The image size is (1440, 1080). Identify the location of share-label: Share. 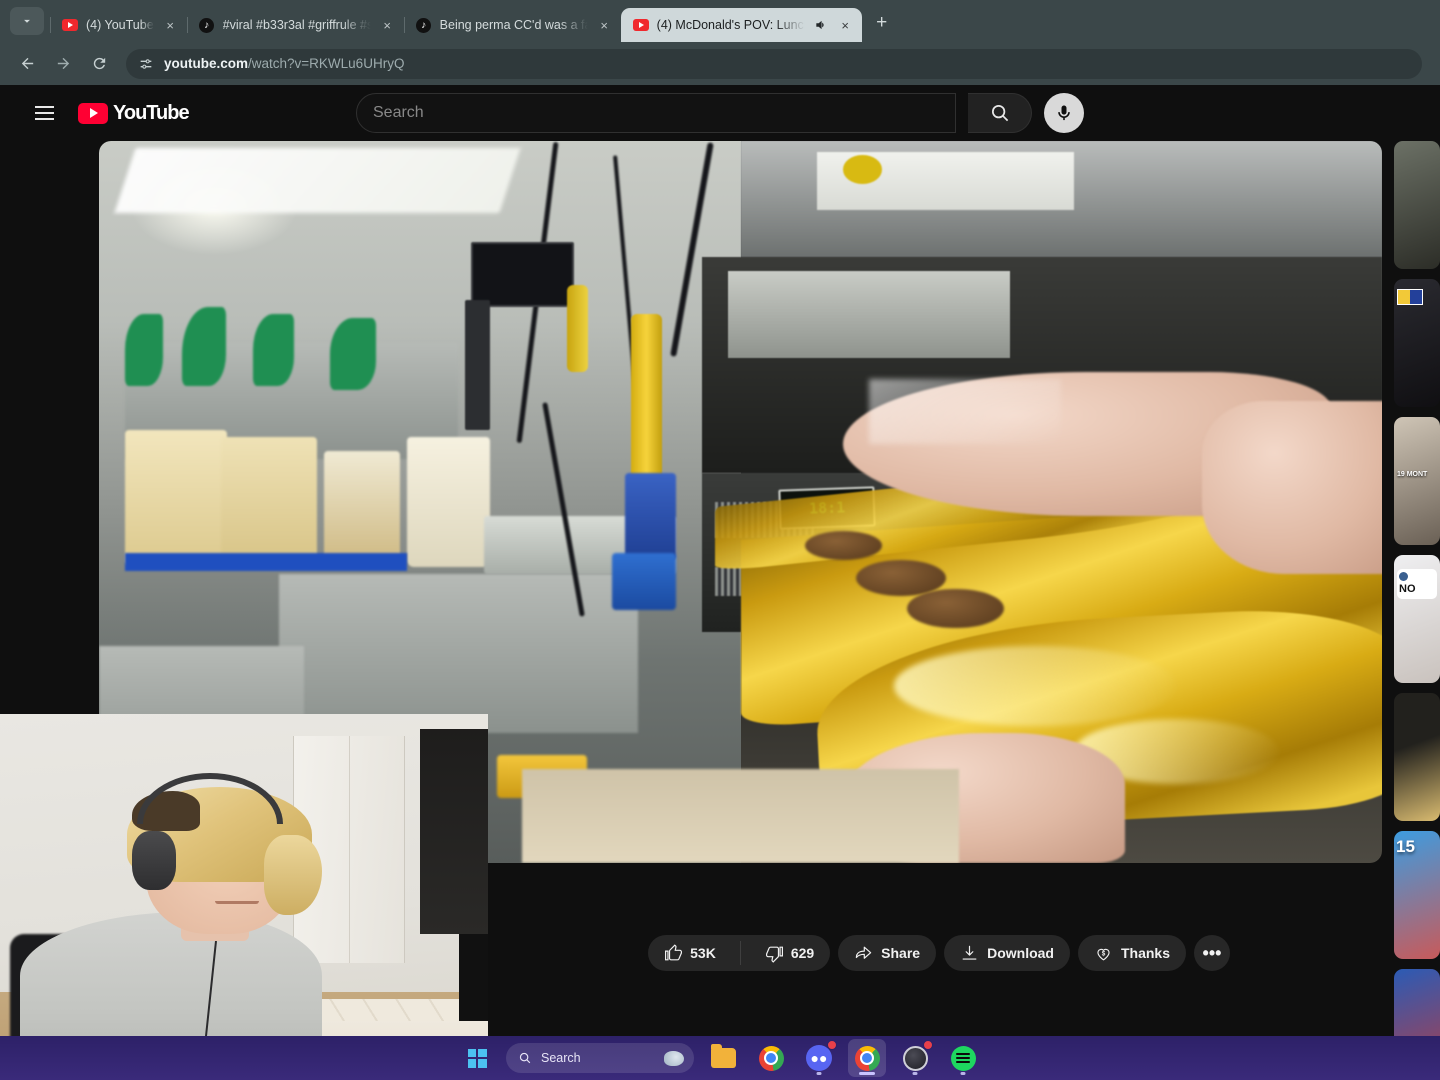
(901, 953).